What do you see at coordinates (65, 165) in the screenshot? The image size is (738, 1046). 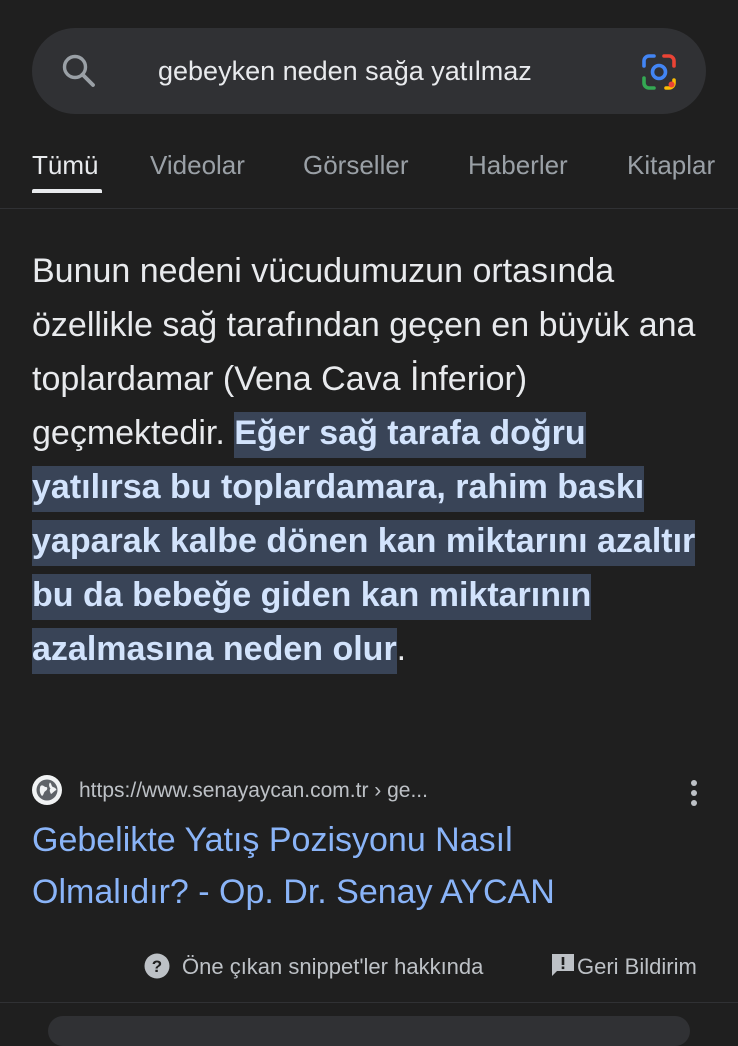 I see `tab-all: Tümü` at bounding box center [65, 165].